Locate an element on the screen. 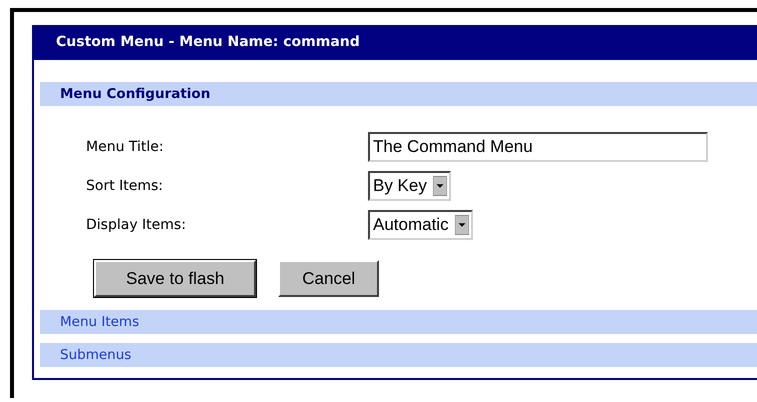 This screenshot has width=757, height=402. save-button: Save to flash is located at coordinates (175, 278).